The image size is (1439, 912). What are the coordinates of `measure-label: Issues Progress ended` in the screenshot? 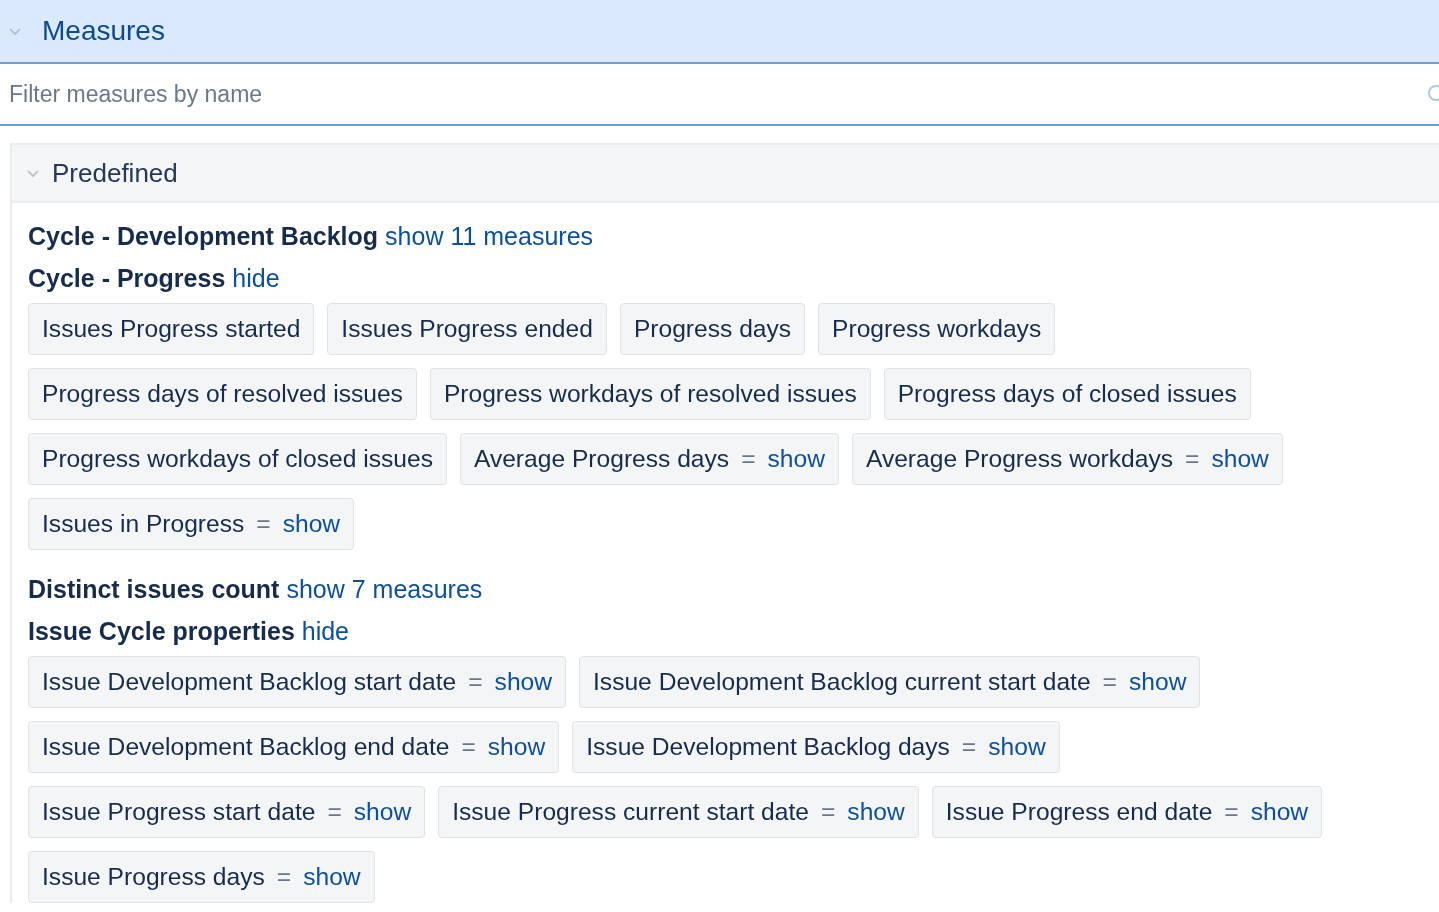 It's located at (467, 329).